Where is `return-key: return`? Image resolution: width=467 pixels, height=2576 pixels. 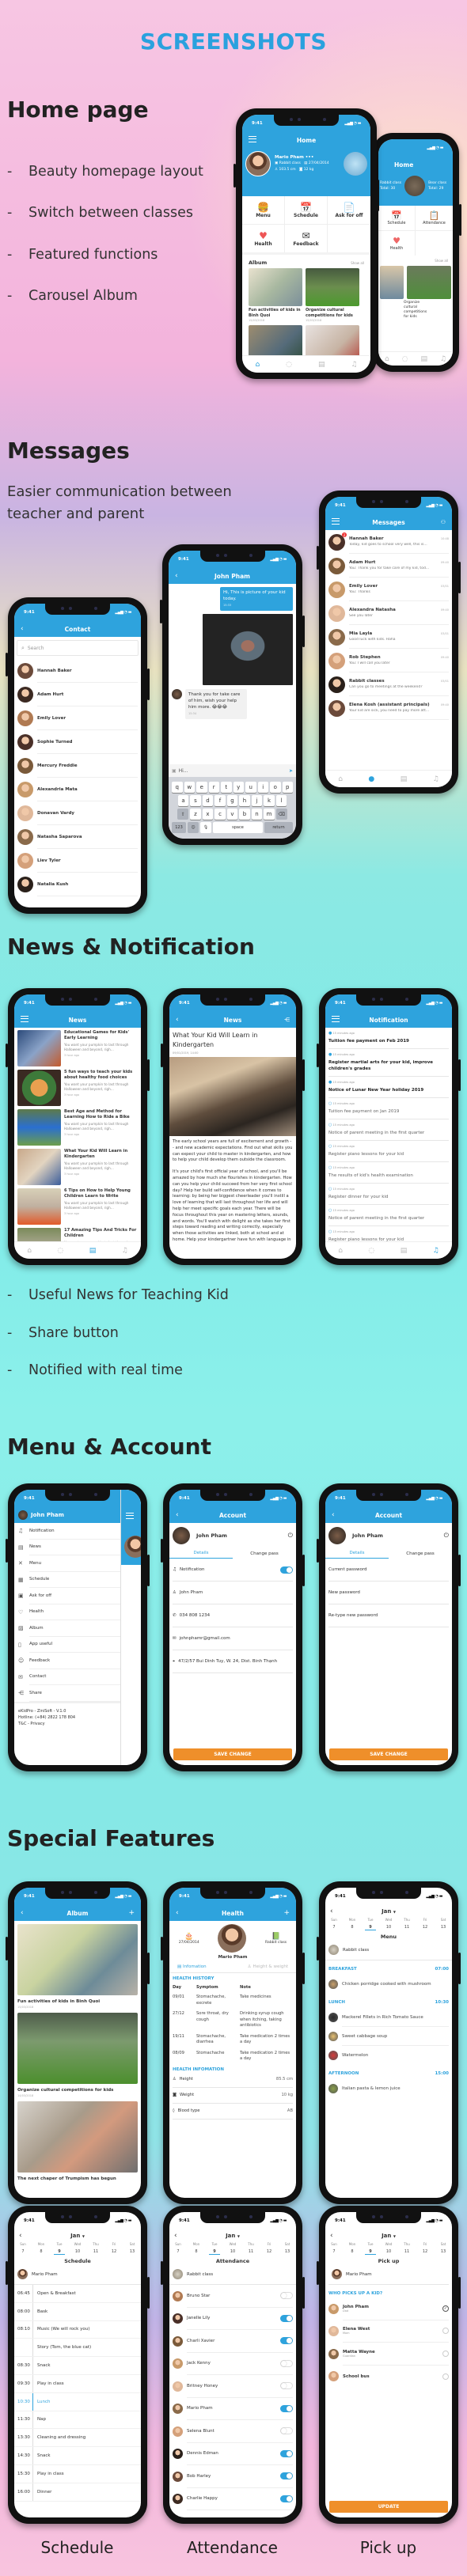 return-key: return is located at coordinates (278, 827).